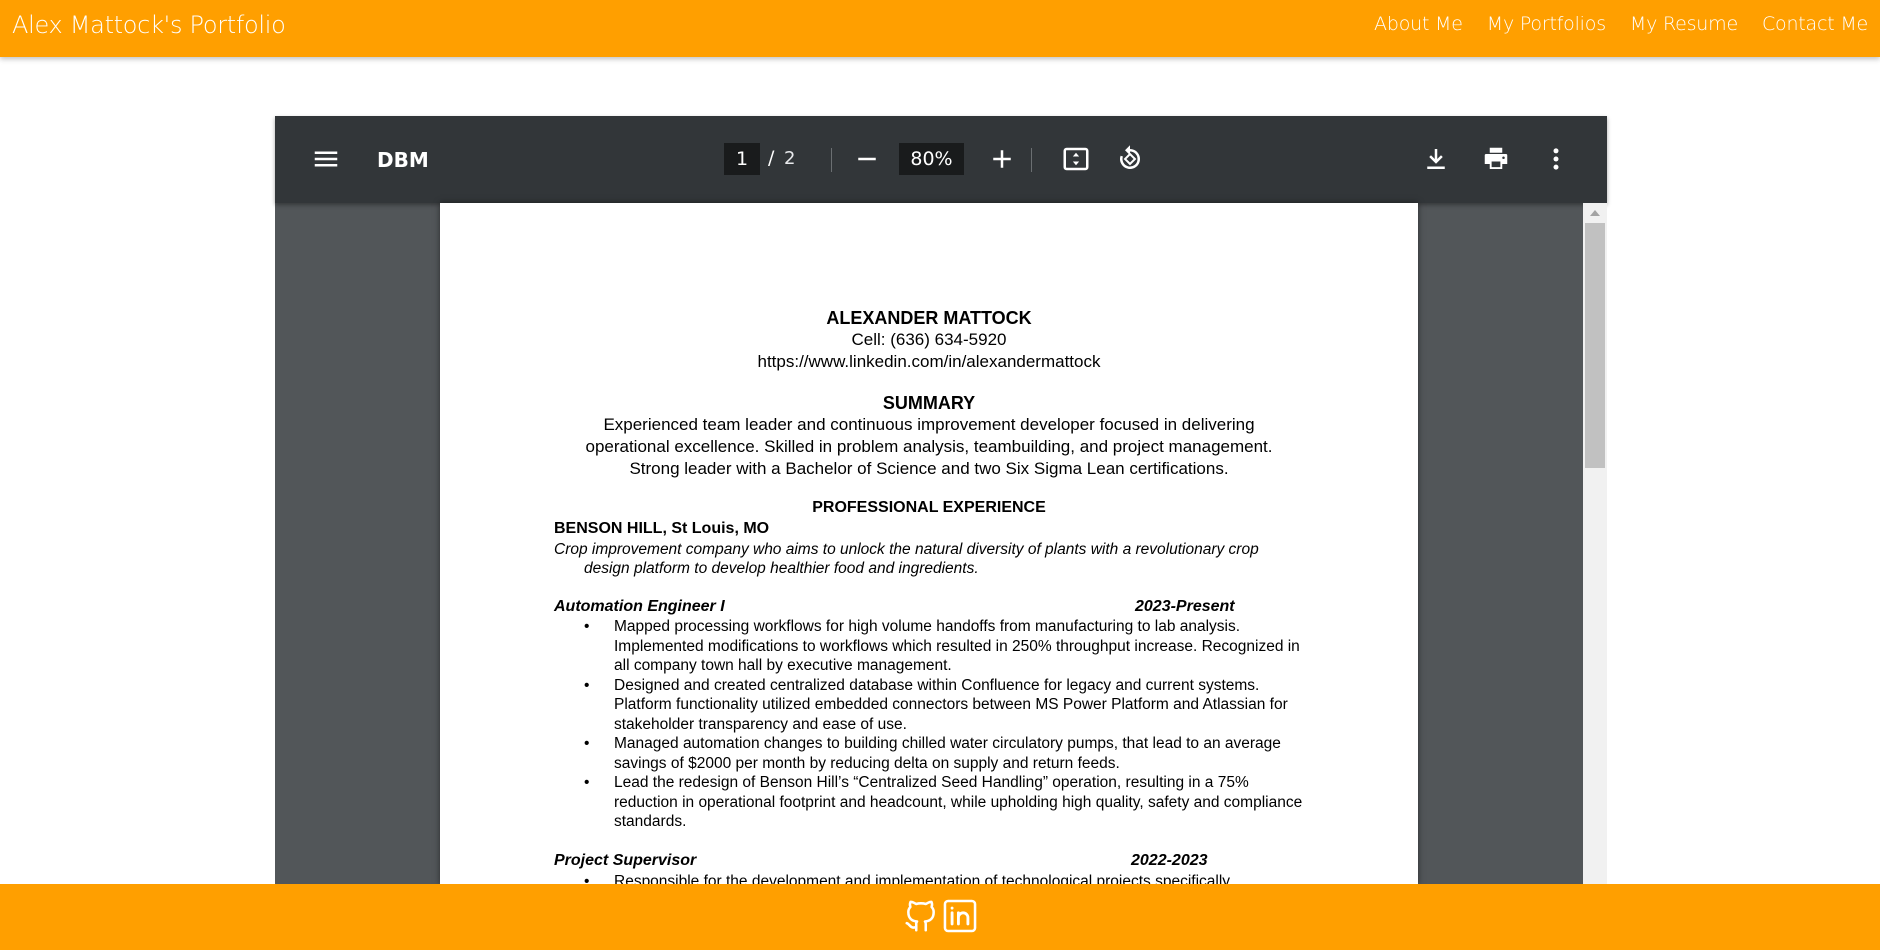 The image size is (1880, 950). I want to click on document-title: DBM, so click(403, 160).